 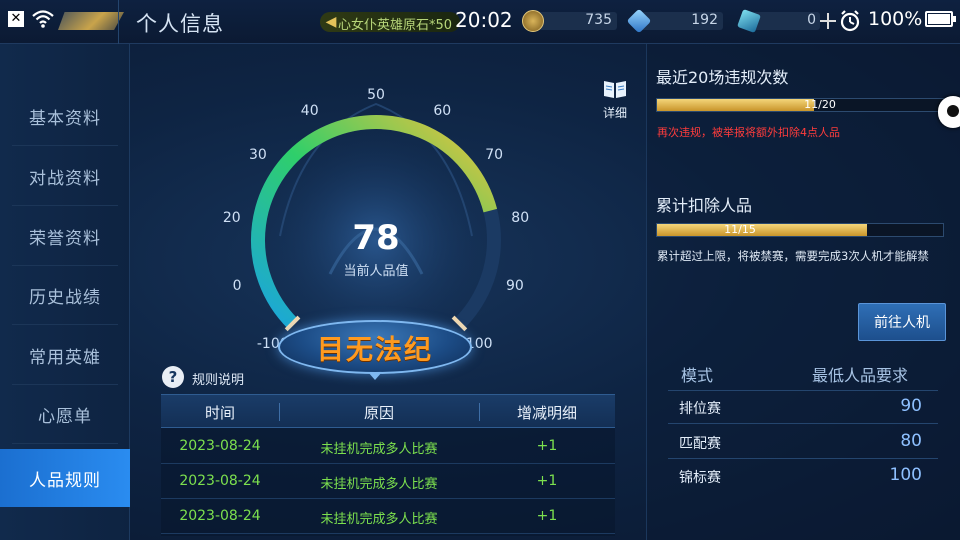 What do you see at coordinates (375, 350) in the screenshot?
I see `credit-verdict: 目无法纪` at bounding box center [375, 350].